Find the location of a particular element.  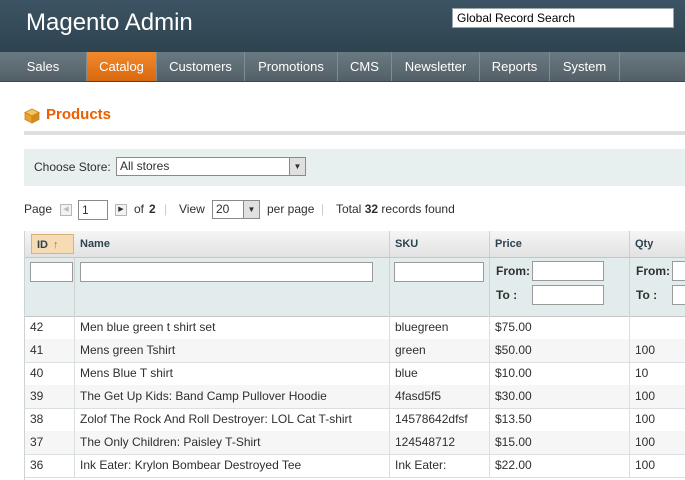

cell-sku: green is located at coordinates (440, 350).